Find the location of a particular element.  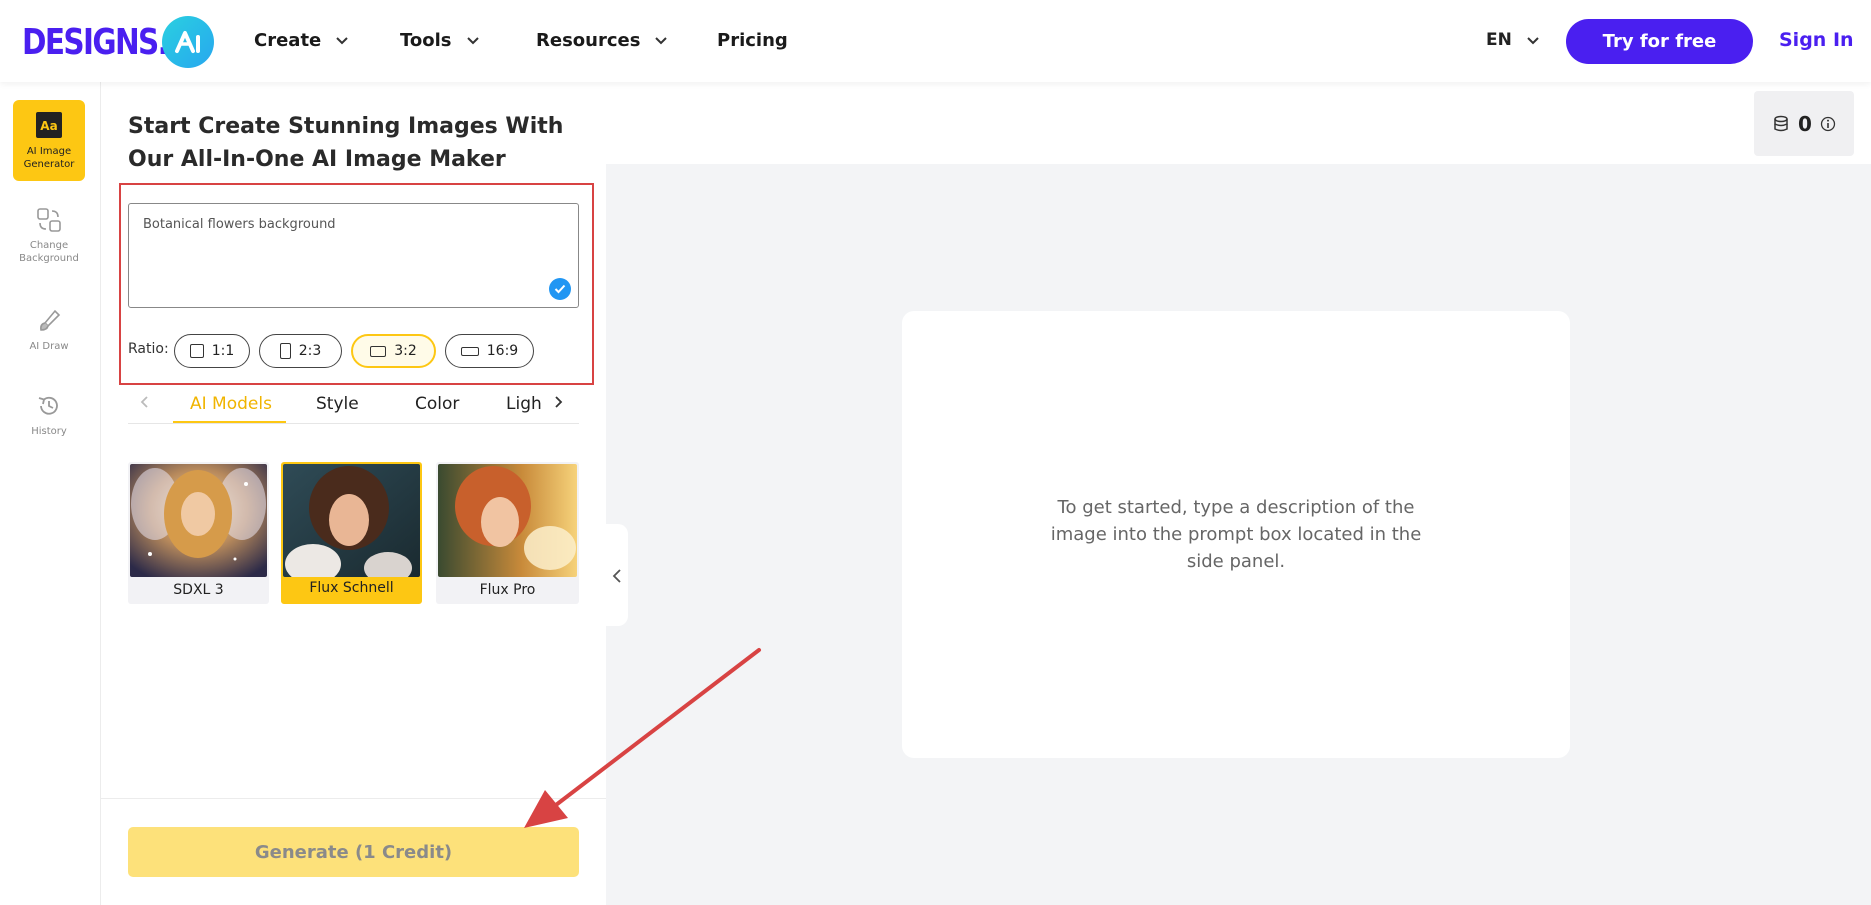

nav-resources: Resources is located at coordinates (602, 40).